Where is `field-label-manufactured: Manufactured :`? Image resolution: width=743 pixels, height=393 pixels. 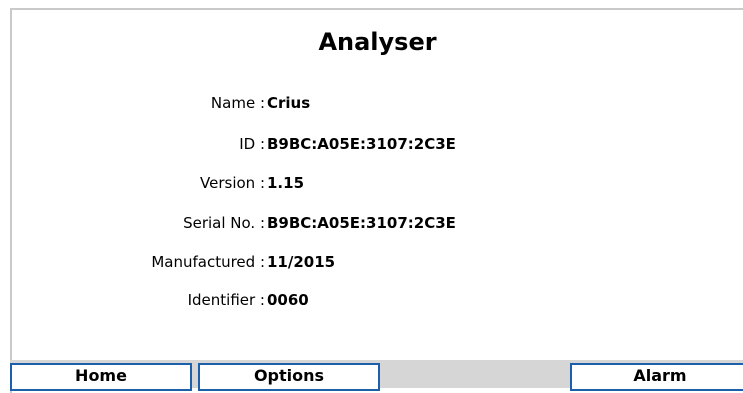
field-label-manufactured: Manufactured : is located at coordinates (208, 262).